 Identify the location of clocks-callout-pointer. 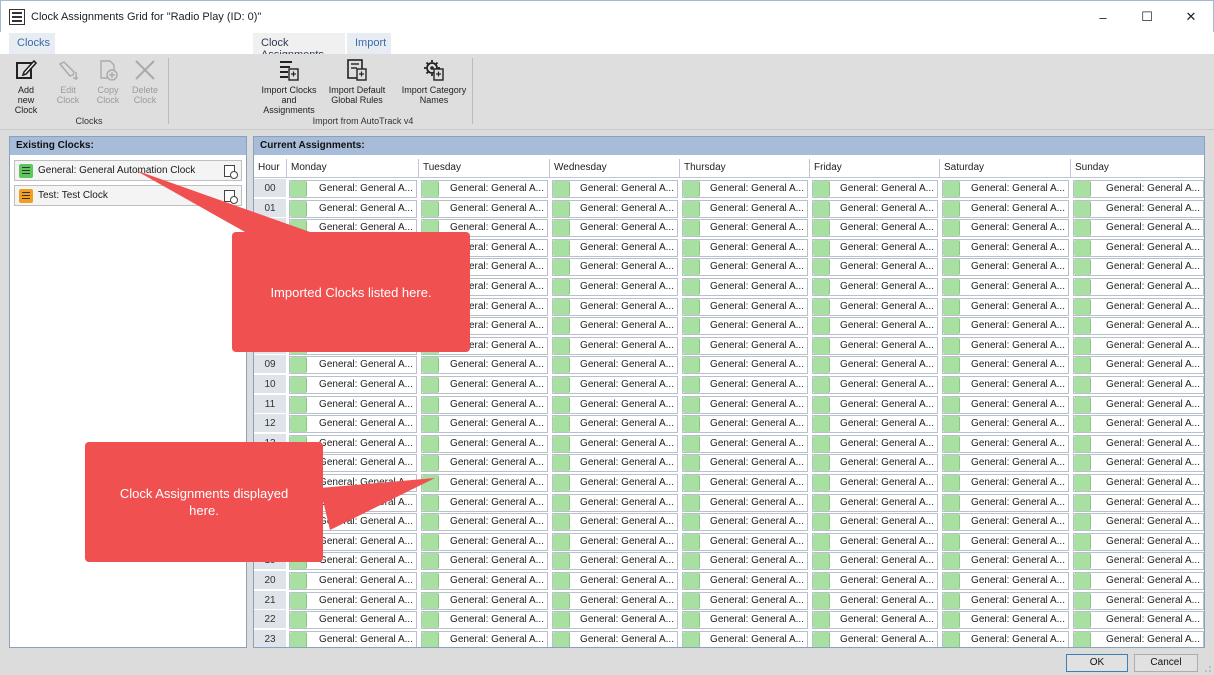
(222, 201).